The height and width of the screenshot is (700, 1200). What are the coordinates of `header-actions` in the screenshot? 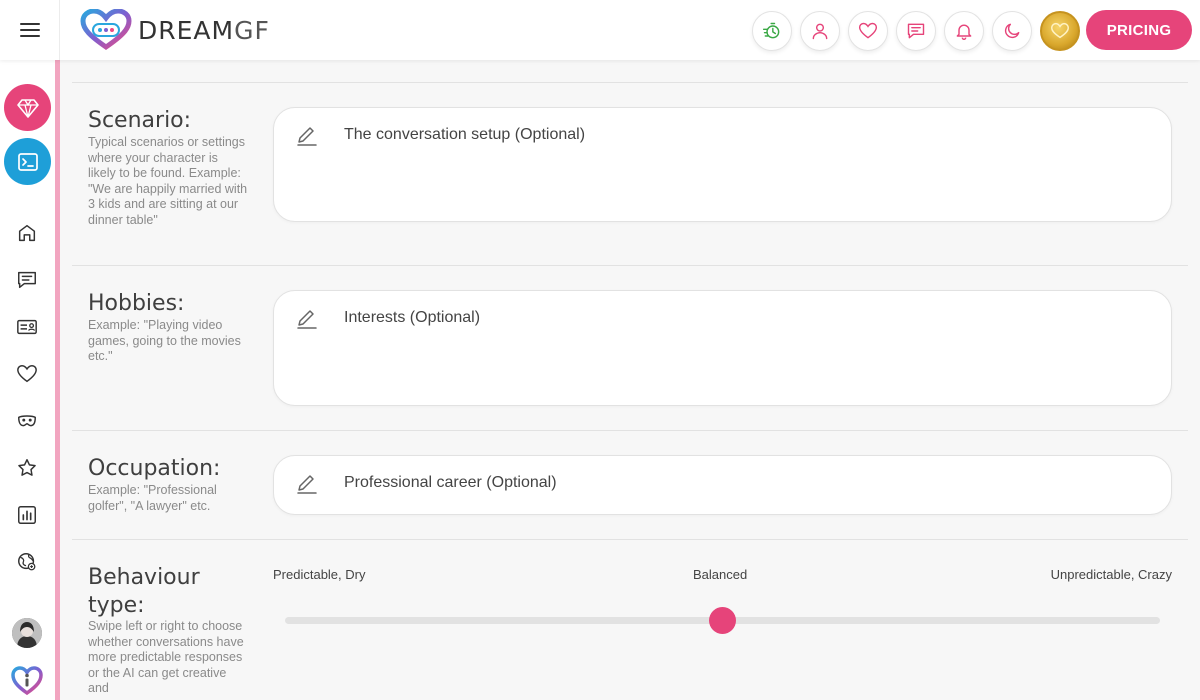 It's located at (912, 31).